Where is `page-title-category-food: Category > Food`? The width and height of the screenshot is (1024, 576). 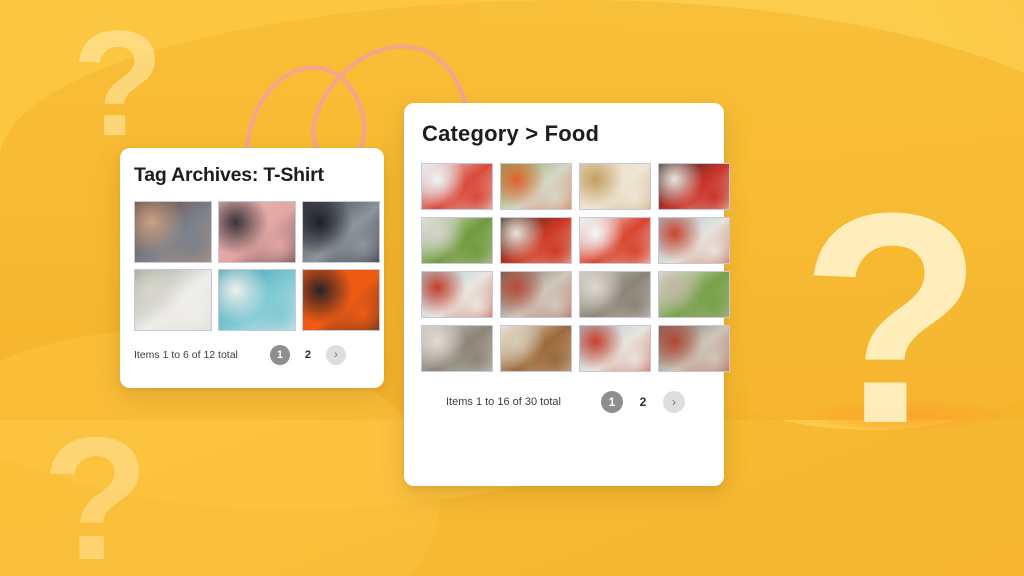 page-title-category-food: Category > Food is located at coordinates (511, 133).